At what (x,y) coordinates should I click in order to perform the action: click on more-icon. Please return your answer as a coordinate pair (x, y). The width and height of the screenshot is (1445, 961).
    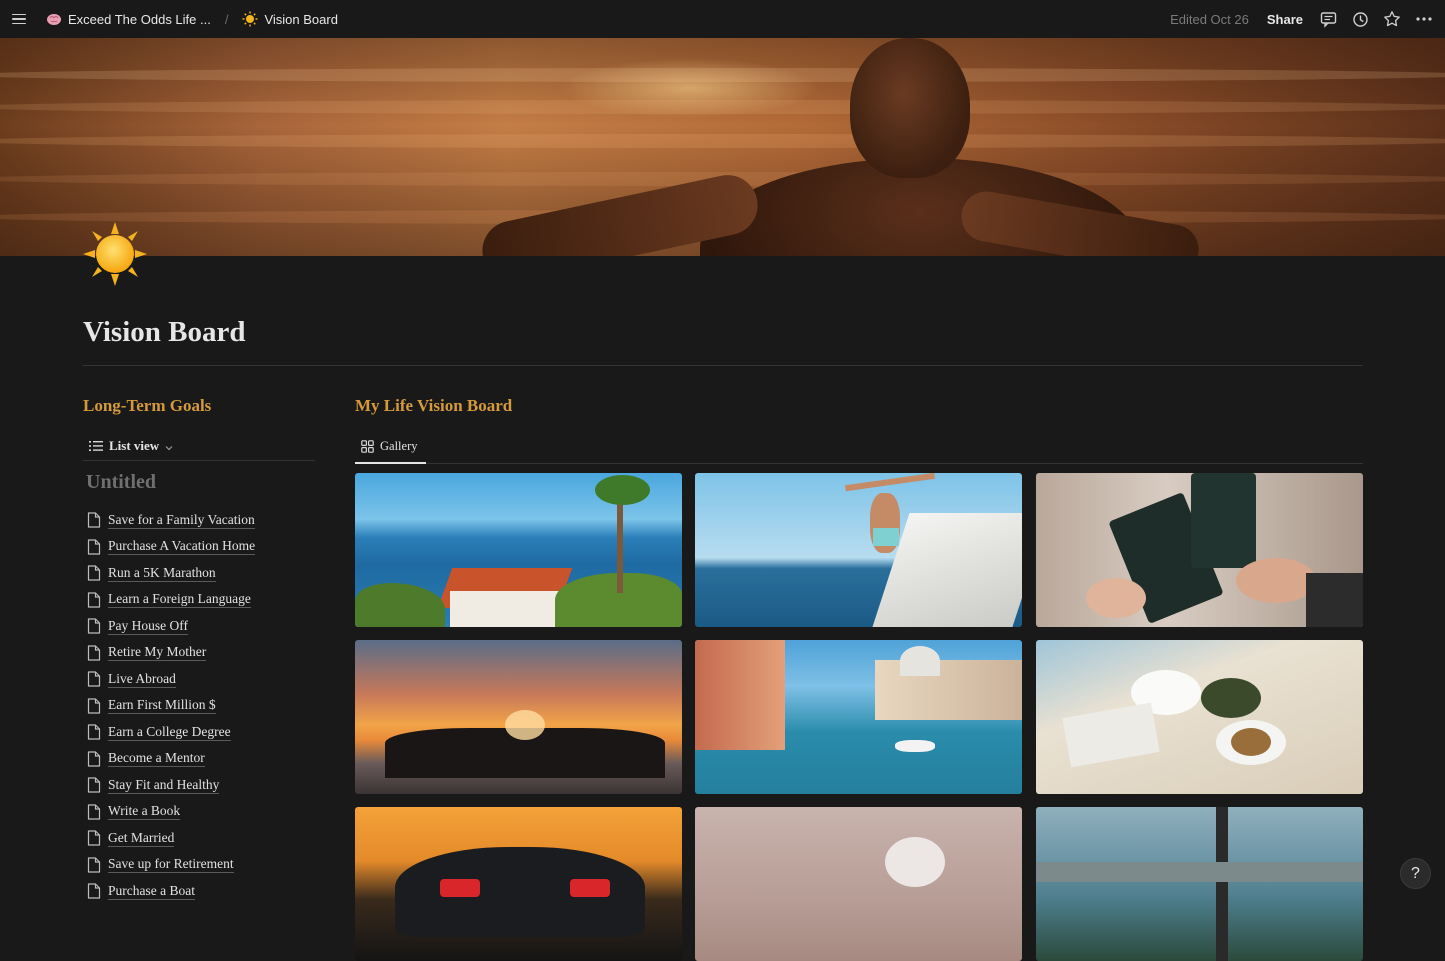
    Looking at the image, I should click on (1424, 19).